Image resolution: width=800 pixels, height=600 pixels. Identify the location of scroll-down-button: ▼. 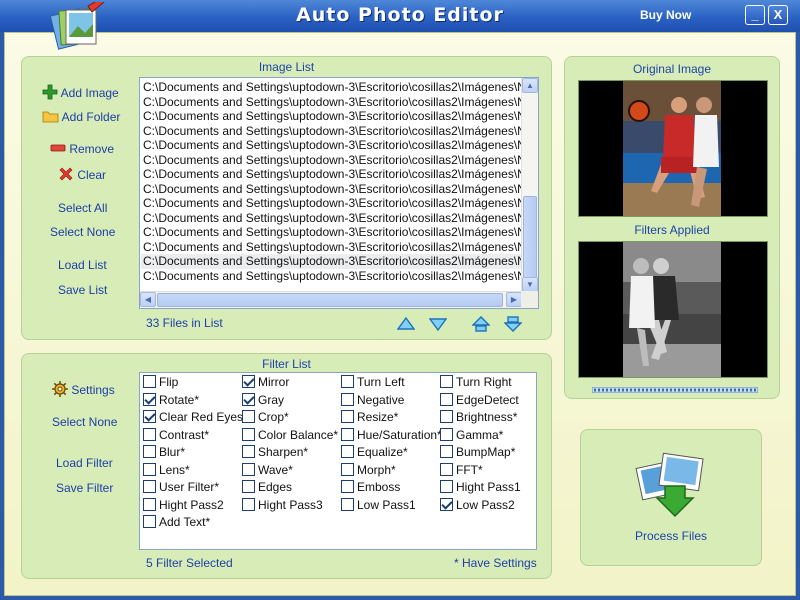
(530, 284).